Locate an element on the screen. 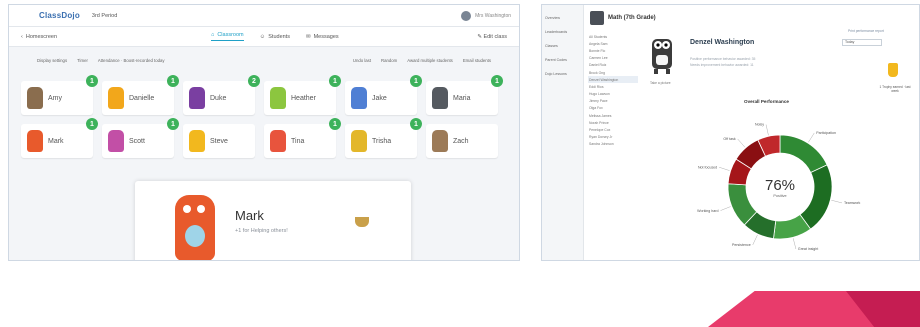 Image resolution: width=920 pixels, height=327 pixels. student-list-item: Sandra Johnson is located at coordinates (613, 144).